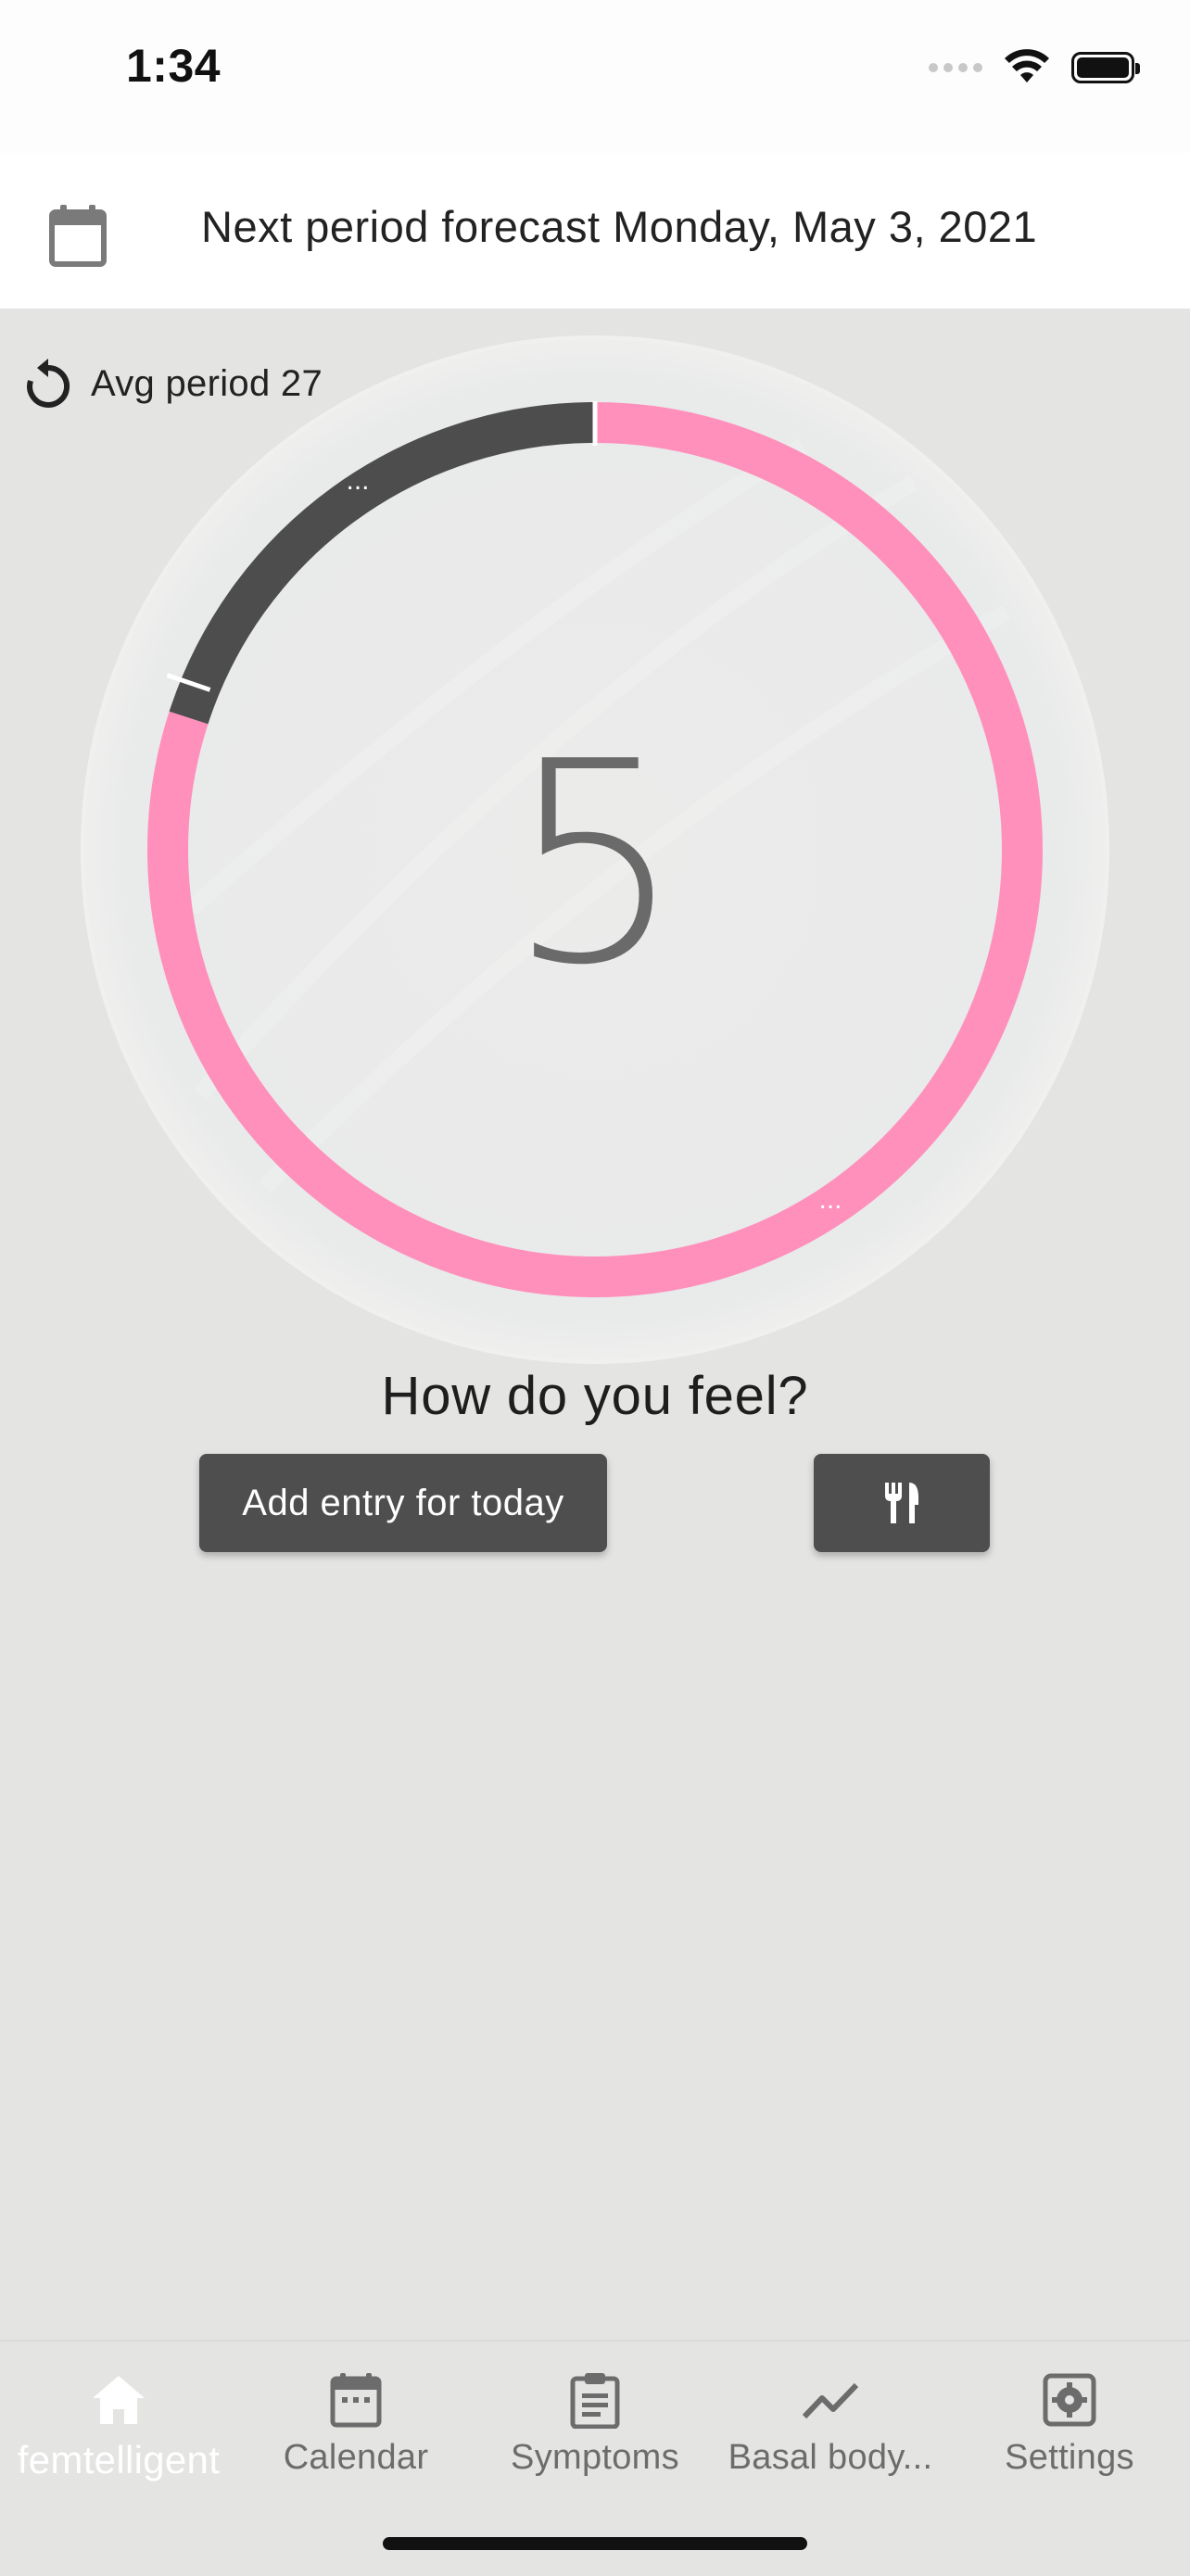 The height and width of the screenshot is (2576, 1190). What do you see at coordinates (356, 2457) in the screenshot?
I see `nav-label-calendar: Calendar` at bounding box center [356, 2457].